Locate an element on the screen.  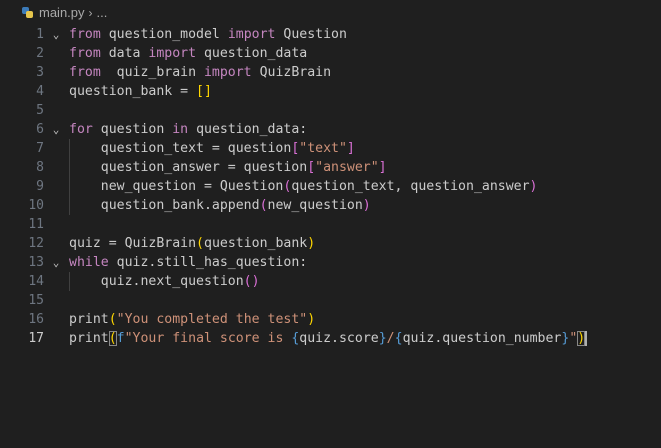
line-number: 3 is located at coordinates (40, 72).